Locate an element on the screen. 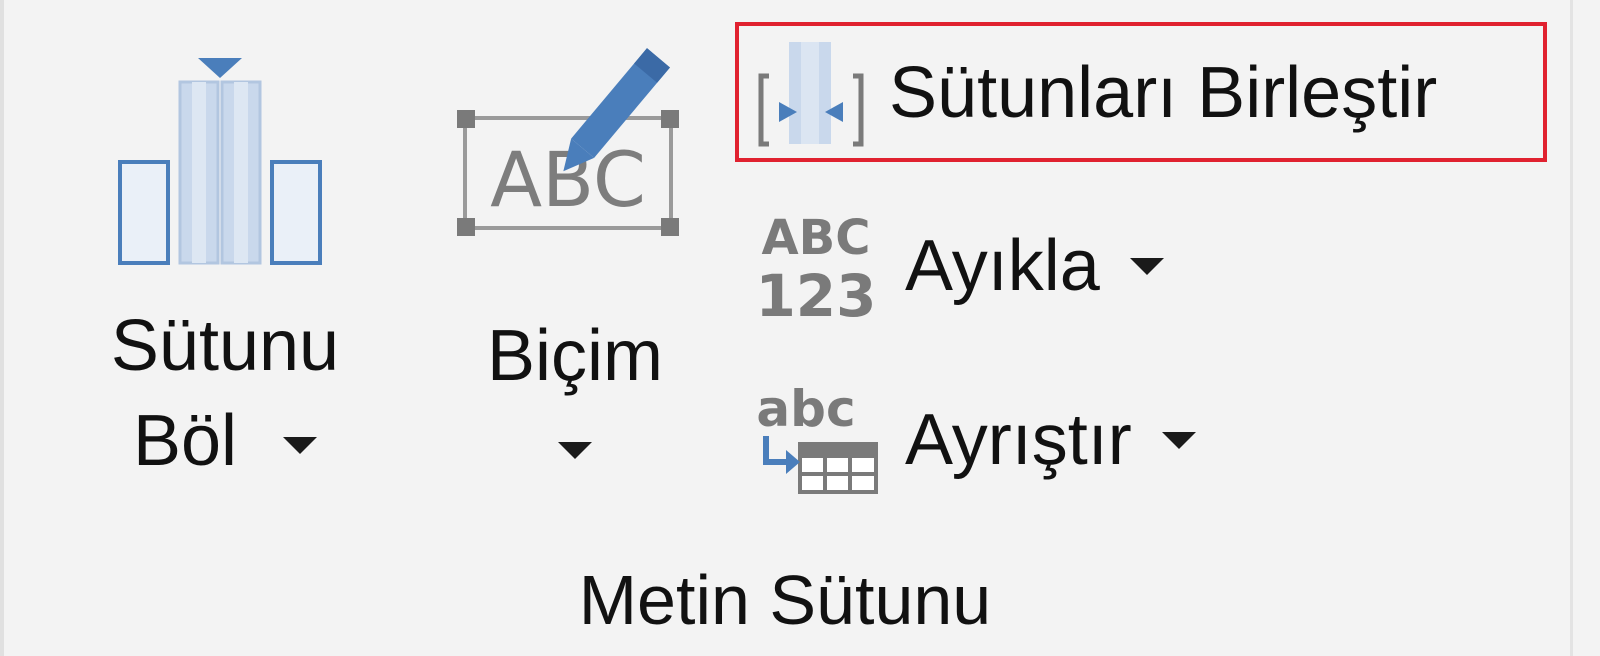  merge-columns-icon is located at coordinates (811, 94).